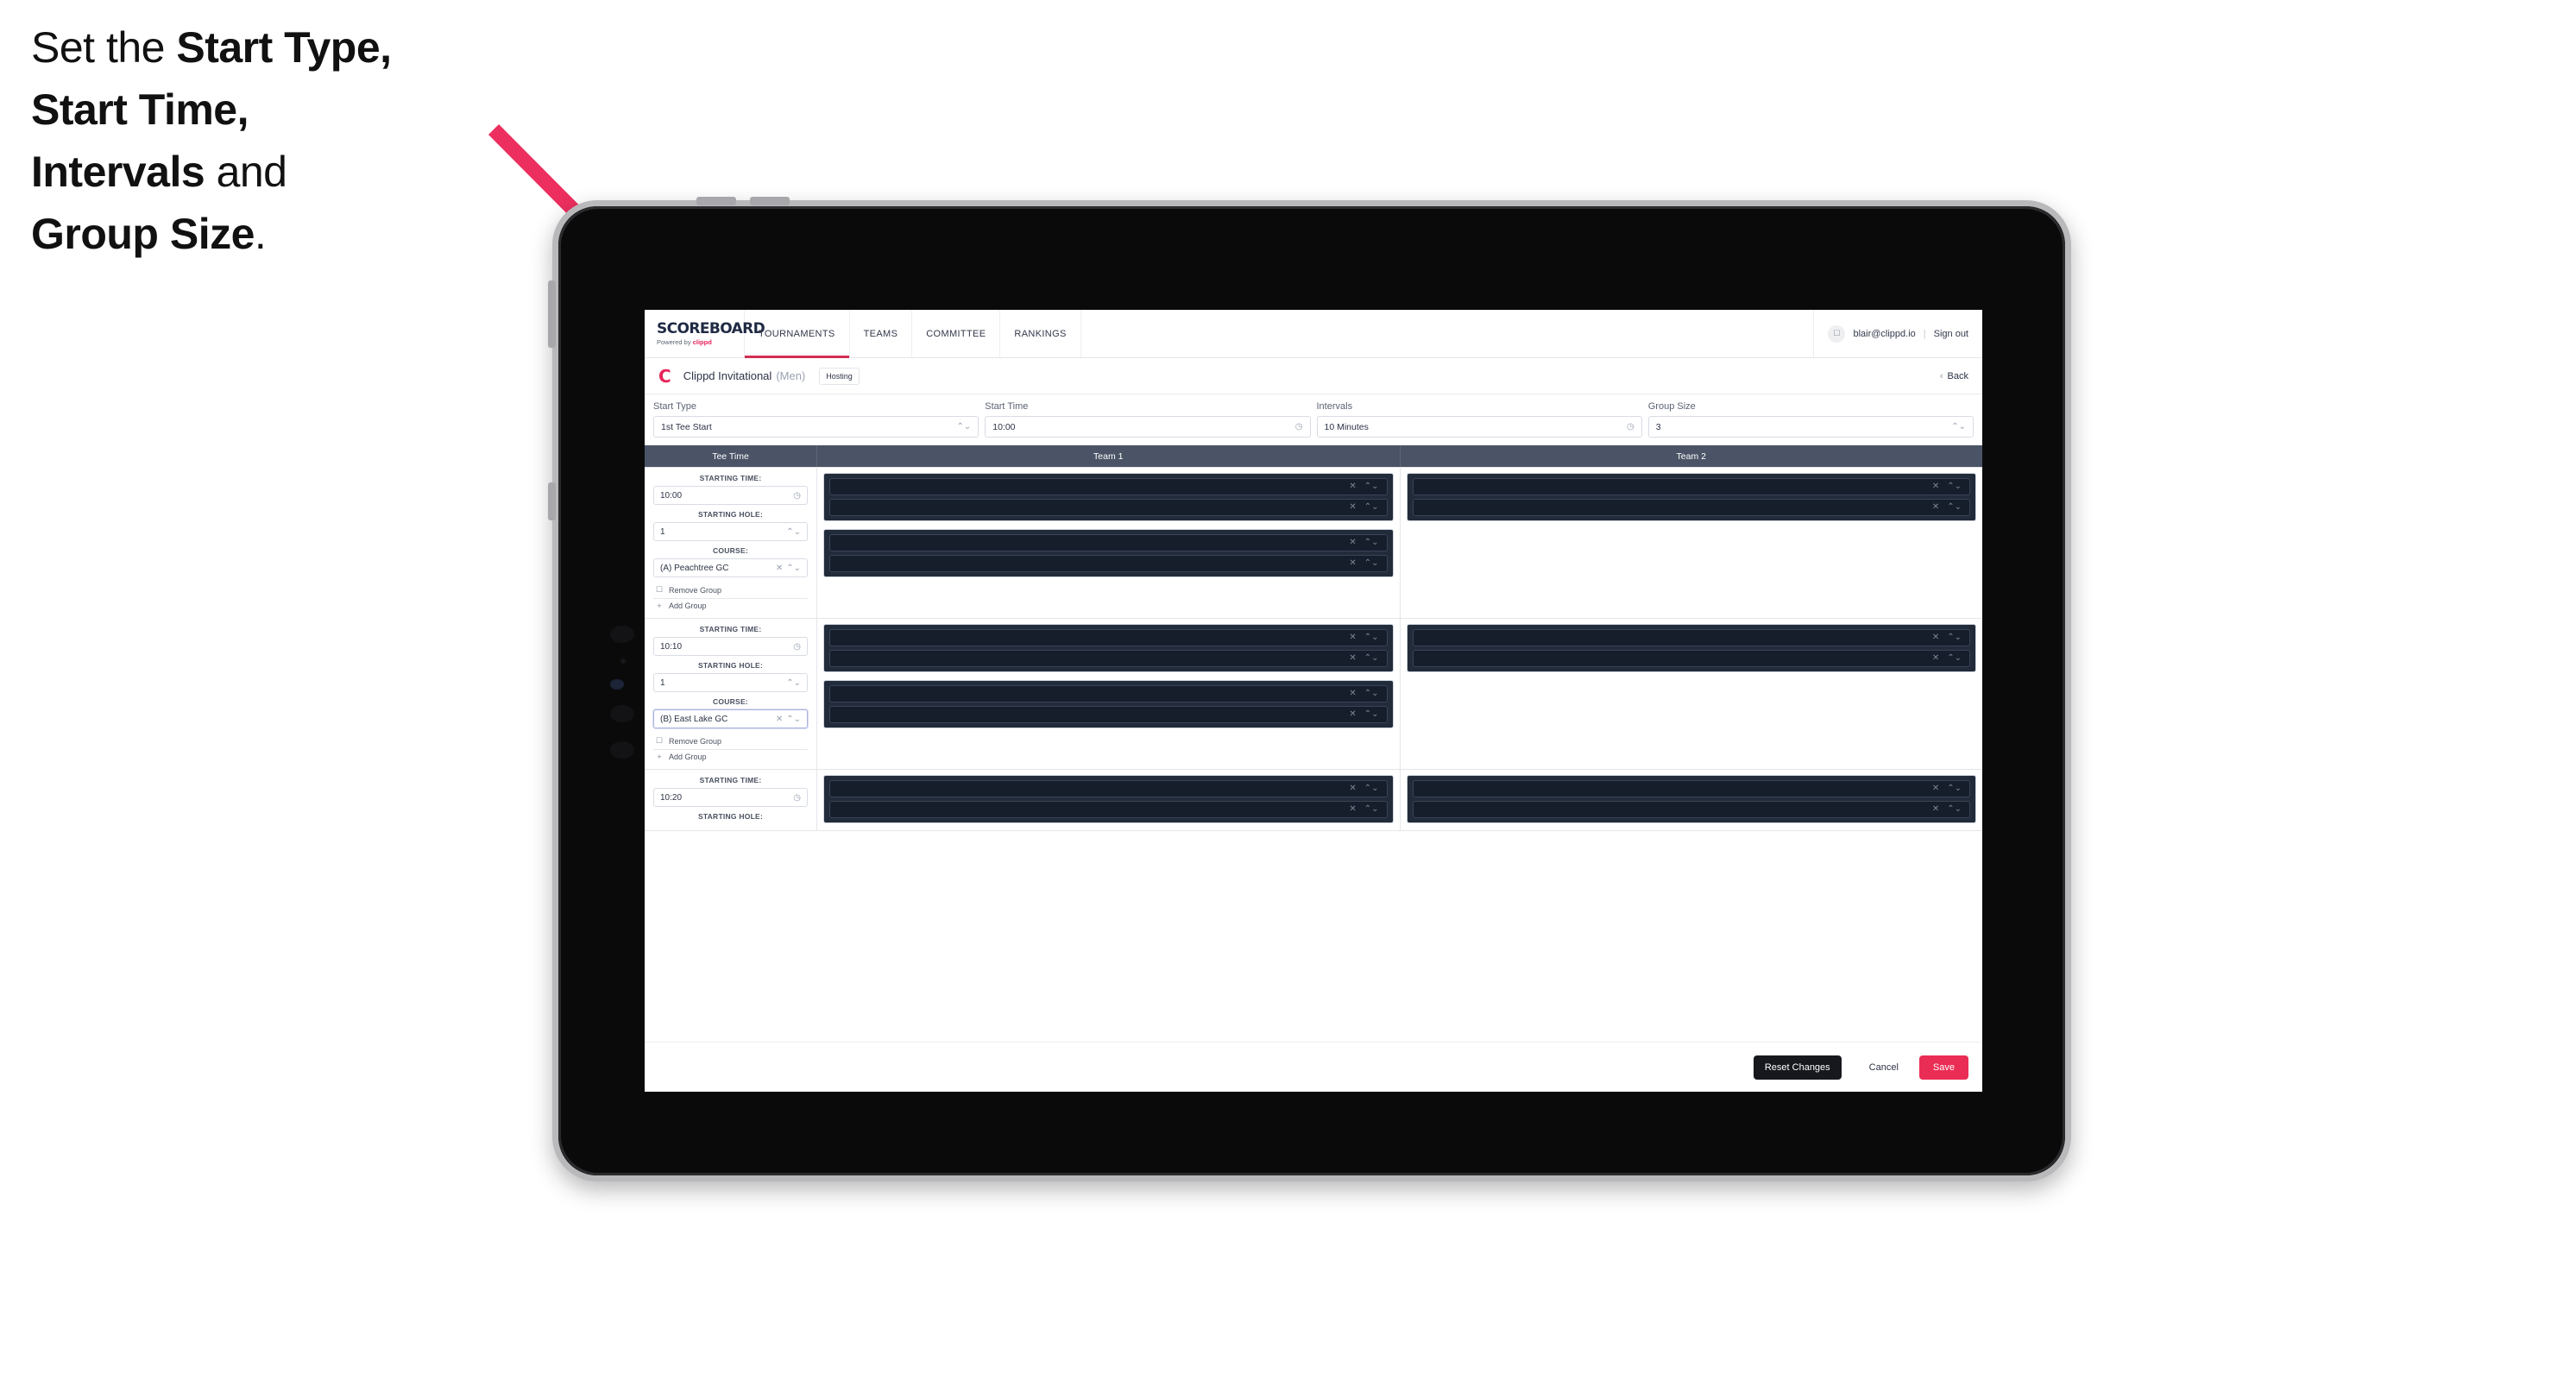 The height and width of the screenshot is (1386, 2576). Describe the element at coordinates (1951, 334) in the screenshot. I see `sign-out-link: Sign out` at that location.